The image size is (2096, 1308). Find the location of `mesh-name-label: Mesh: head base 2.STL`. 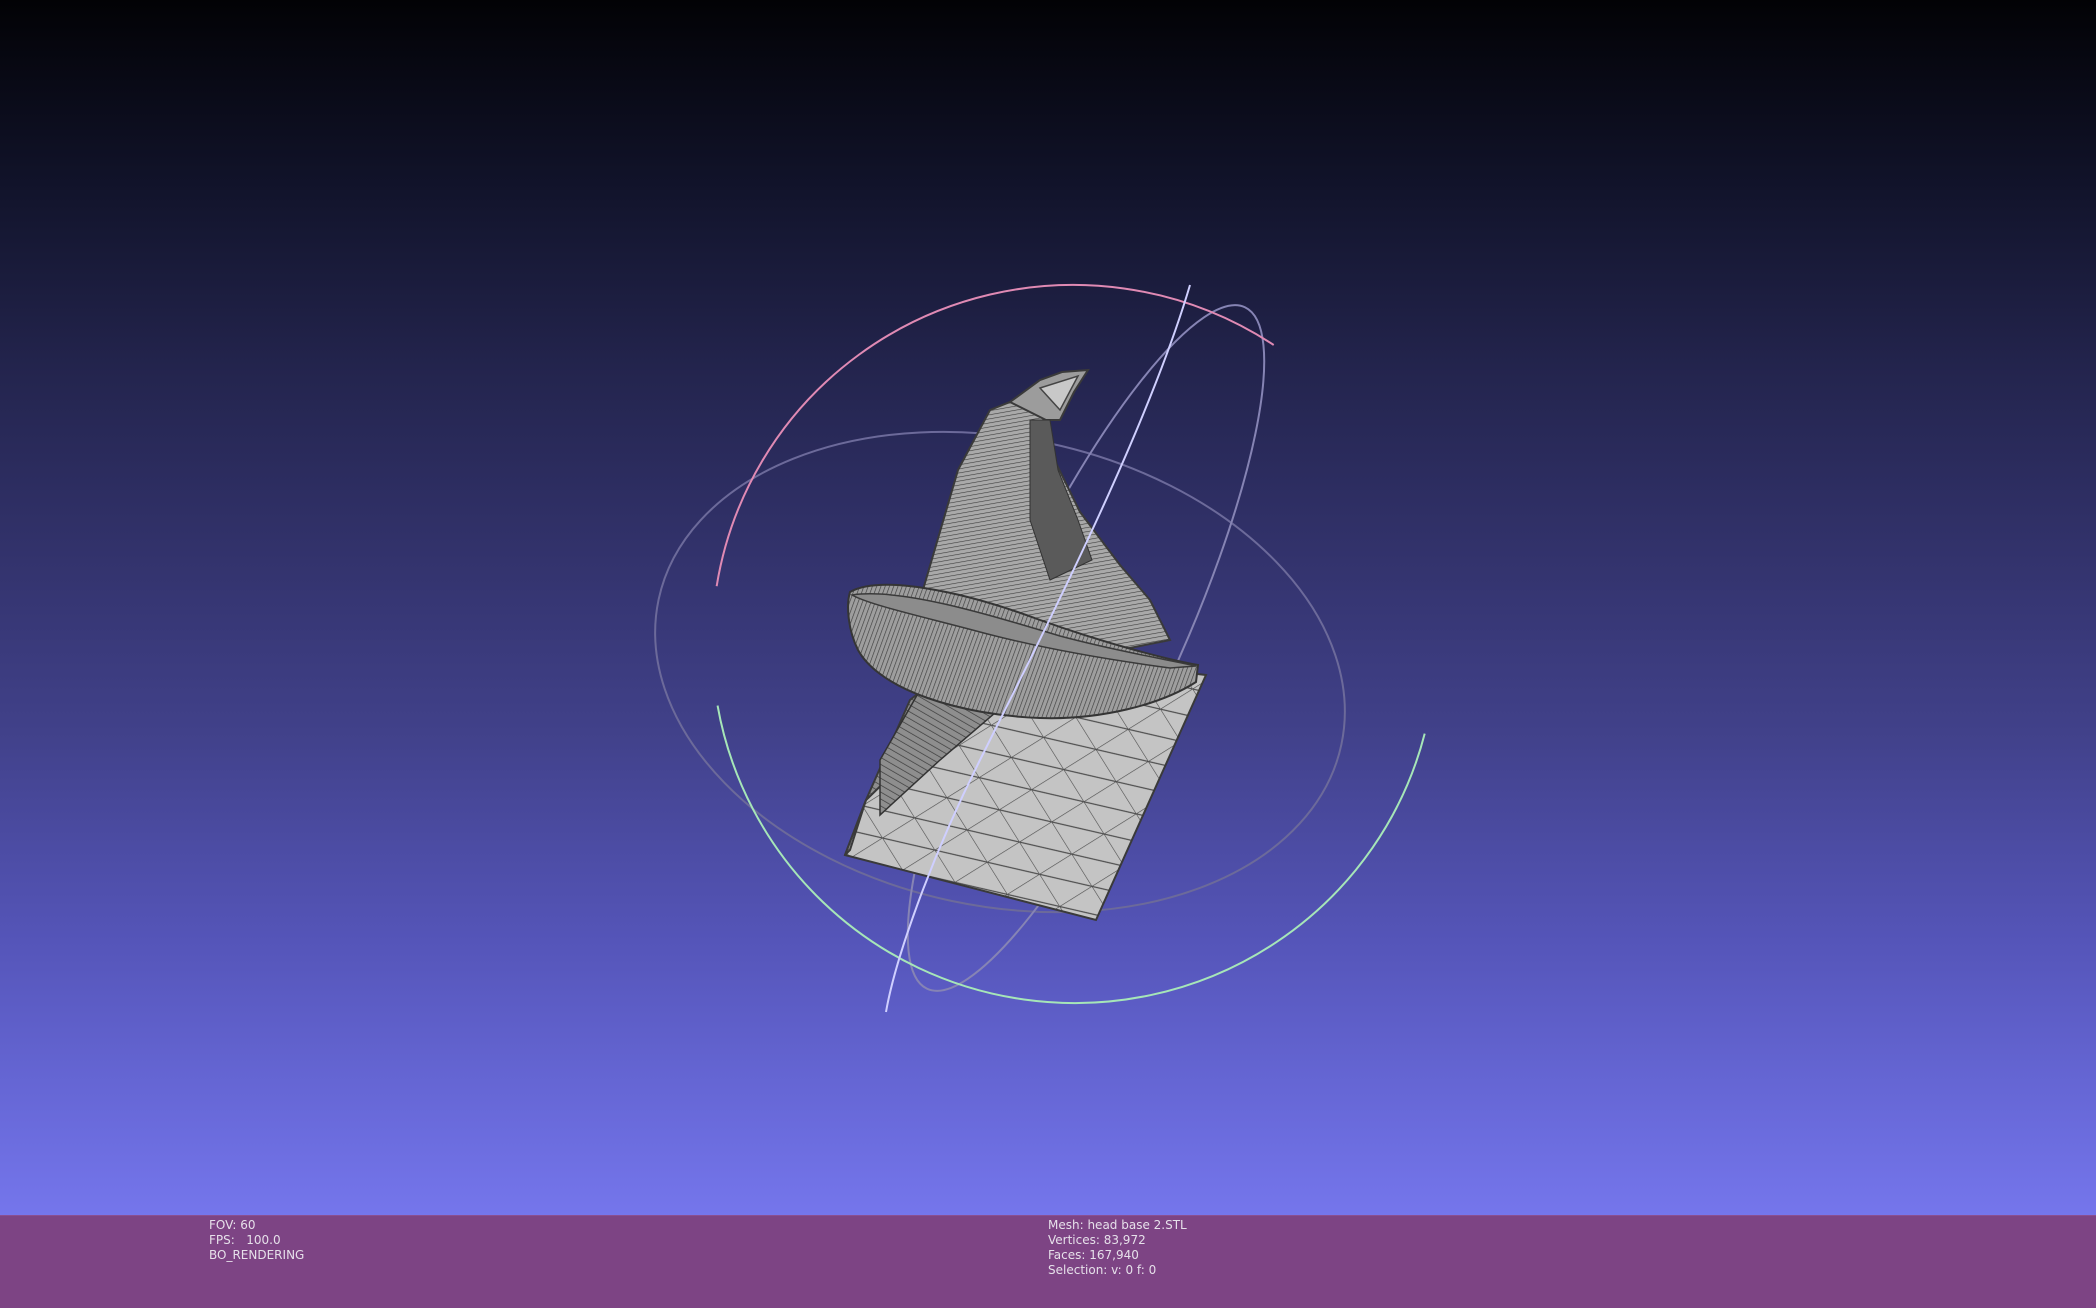

mesh-name-label: Mesh: head base 2.STL is located at coordinates (1117, 1225).